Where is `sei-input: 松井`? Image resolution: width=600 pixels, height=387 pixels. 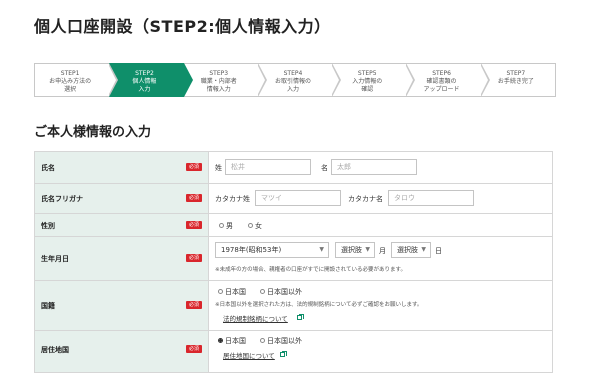
sei-input: 松井 is located at coordinates (268, 167).